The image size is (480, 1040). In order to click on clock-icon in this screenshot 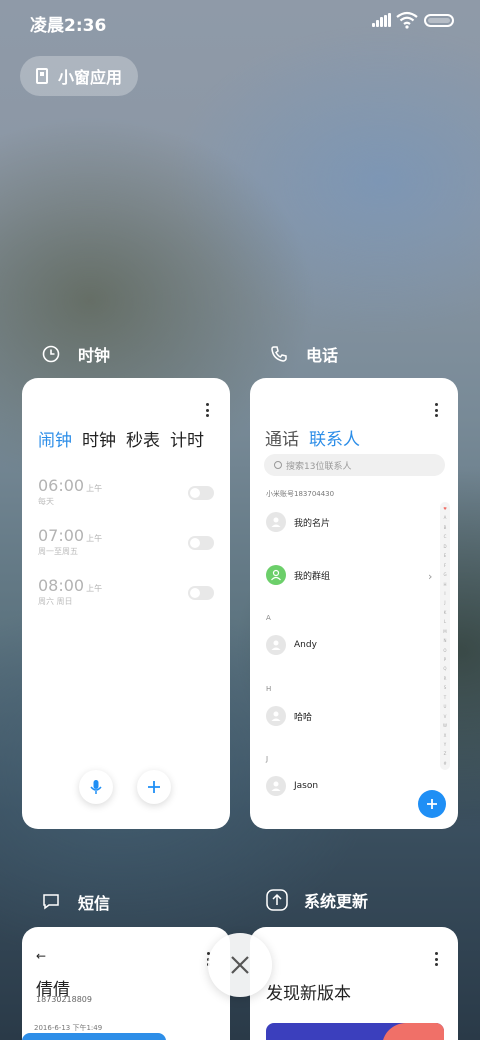, I will do `click(51, 354)`.